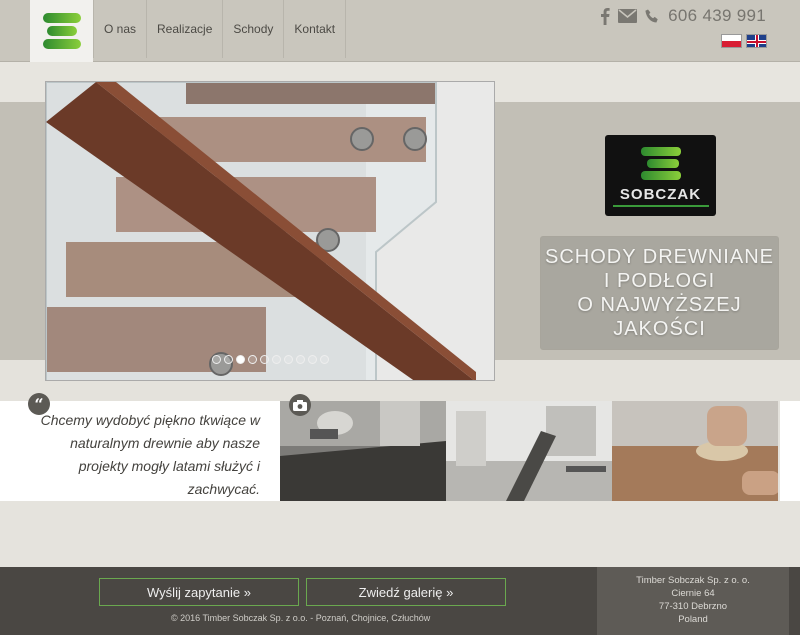  I want to click on address-line: Timber Sobczak Sp. z o. o., so click(693, 580).